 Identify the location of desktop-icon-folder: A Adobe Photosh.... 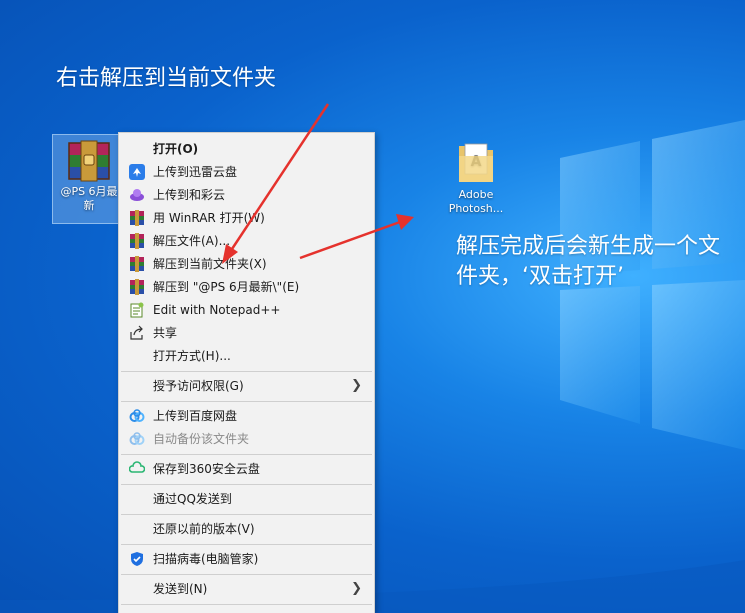
(476, 177).